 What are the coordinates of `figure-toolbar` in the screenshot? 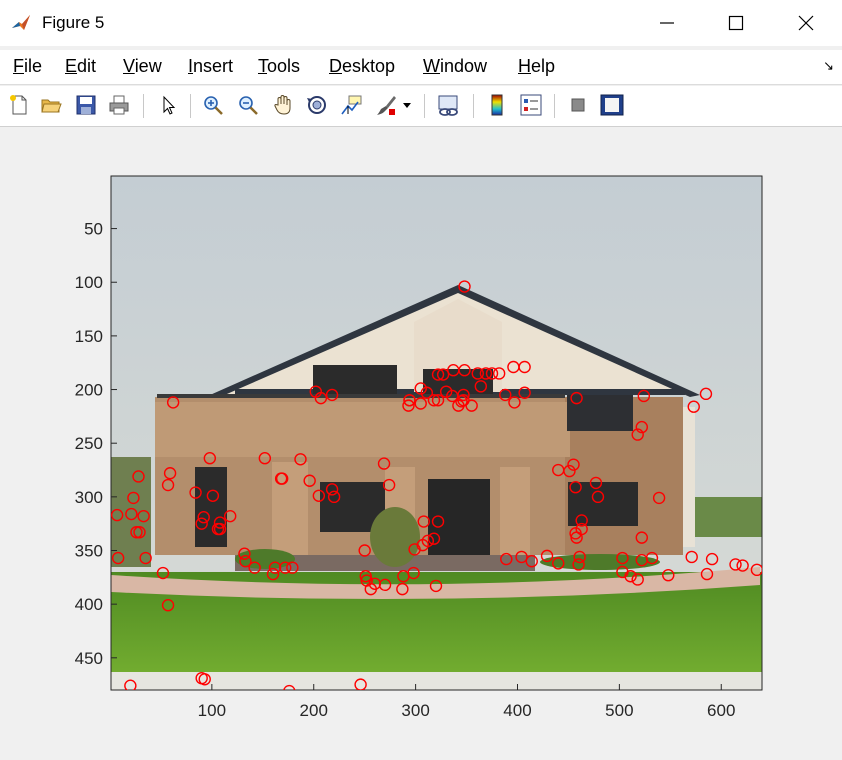 It's located at (421, 106).